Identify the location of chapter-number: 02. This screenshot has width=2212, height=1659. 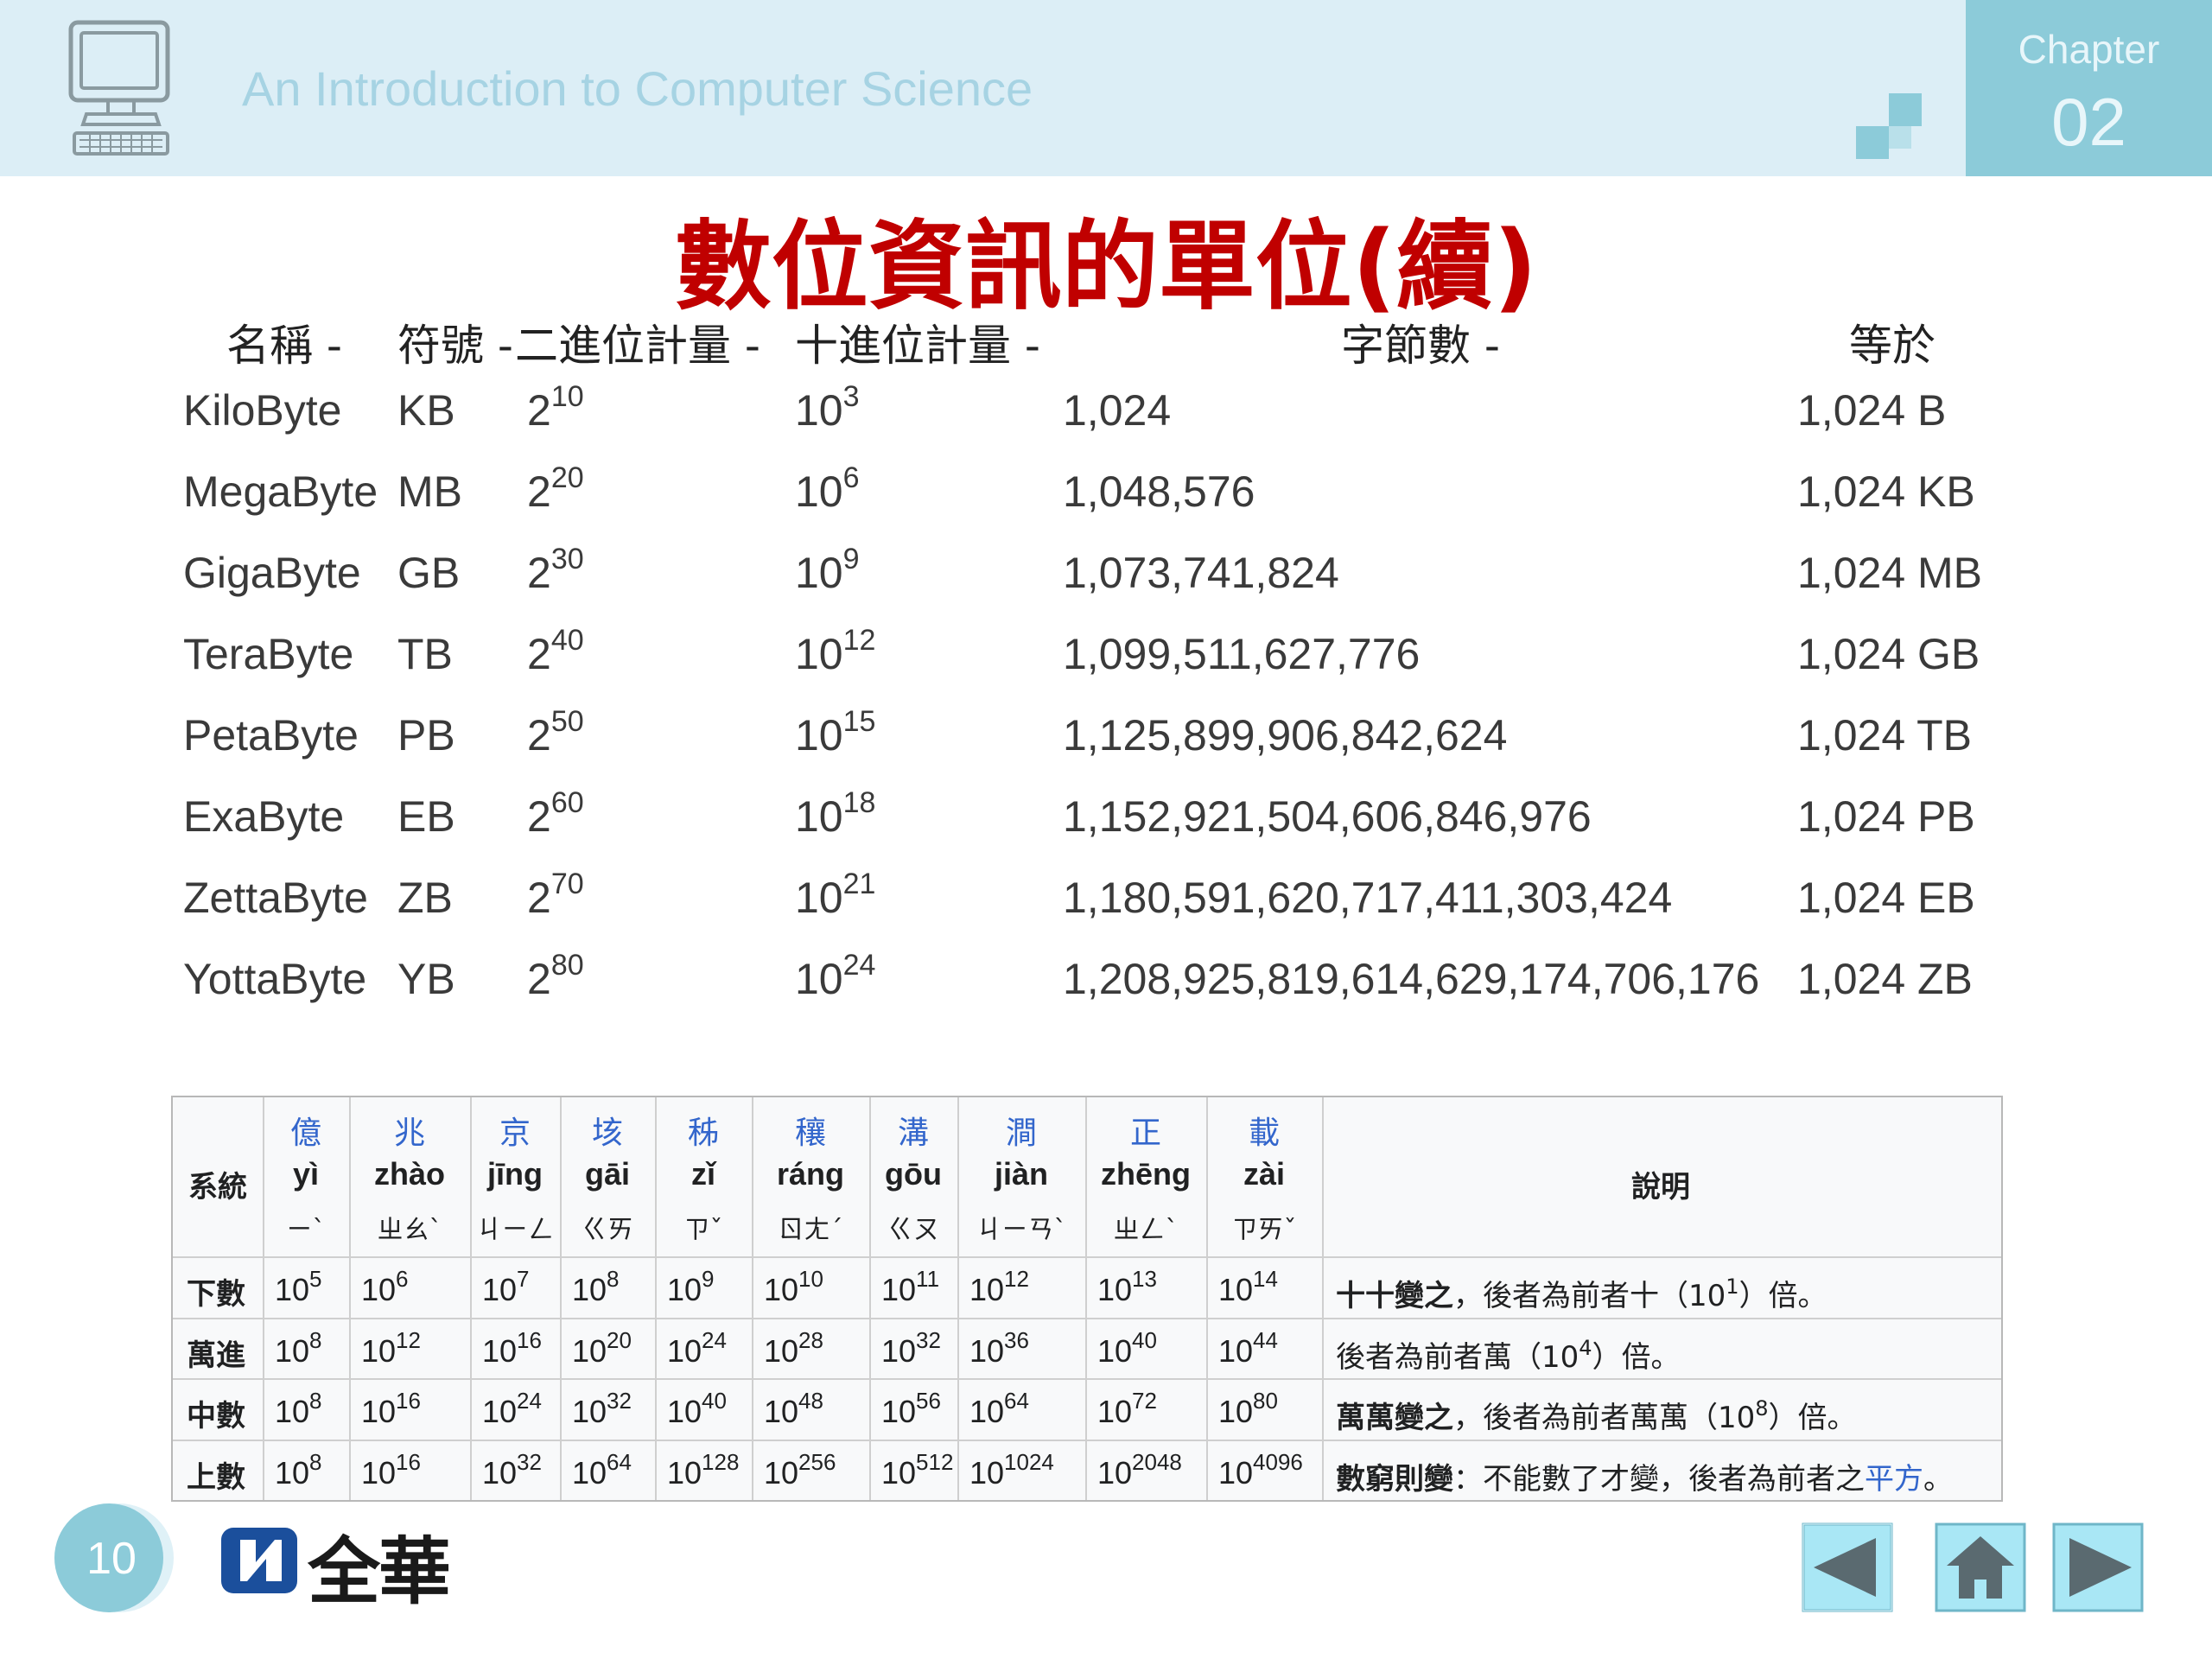
(2088, 122).